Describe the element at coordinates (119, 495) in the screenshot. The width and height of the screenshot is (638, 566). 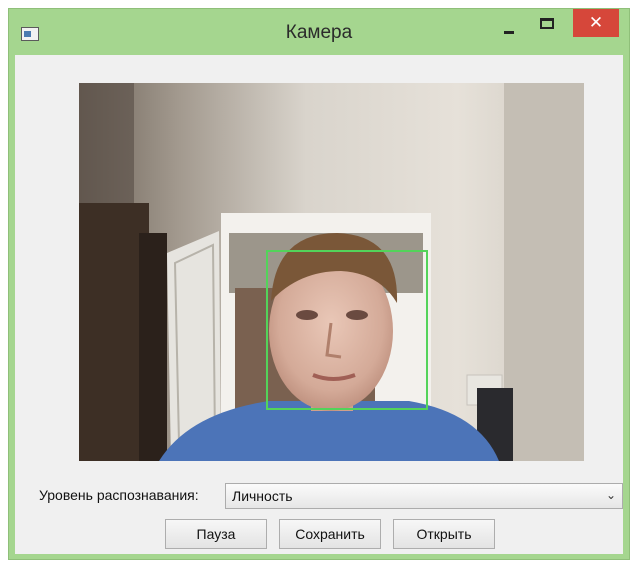
I see `recognition-level-label: Уровень распознавания:` at that location.